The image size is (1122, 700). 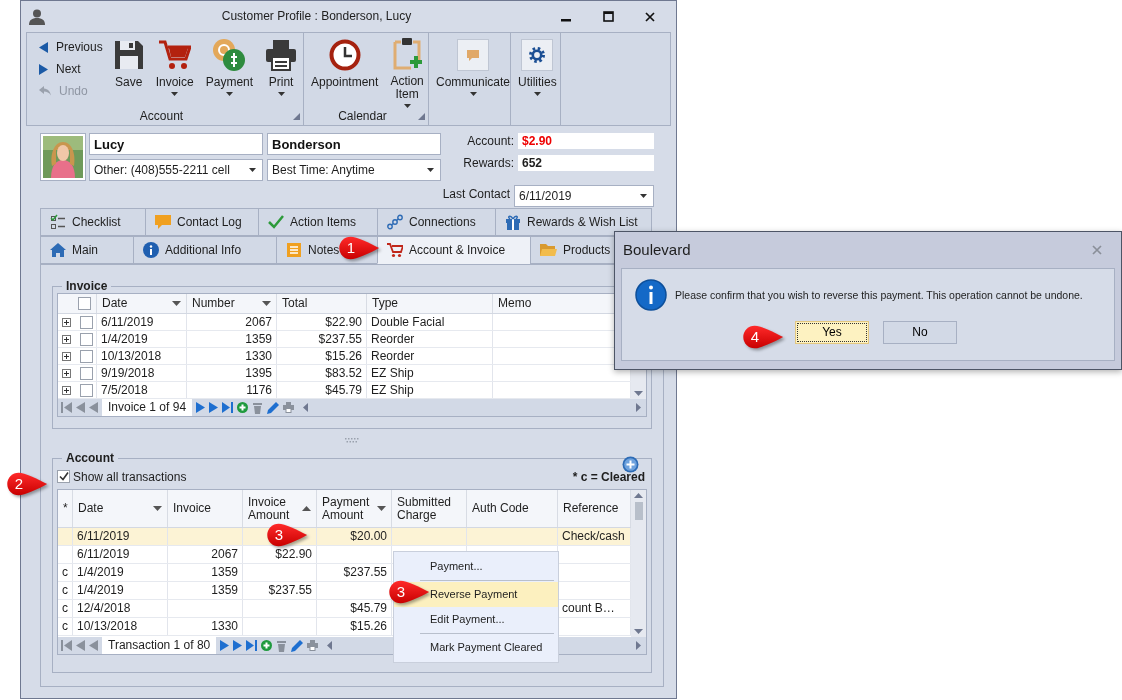 What do you see at coordinates (232, 390) in the screenshot?
I see `table-cell: 1176` at bounding box center [232, 390].